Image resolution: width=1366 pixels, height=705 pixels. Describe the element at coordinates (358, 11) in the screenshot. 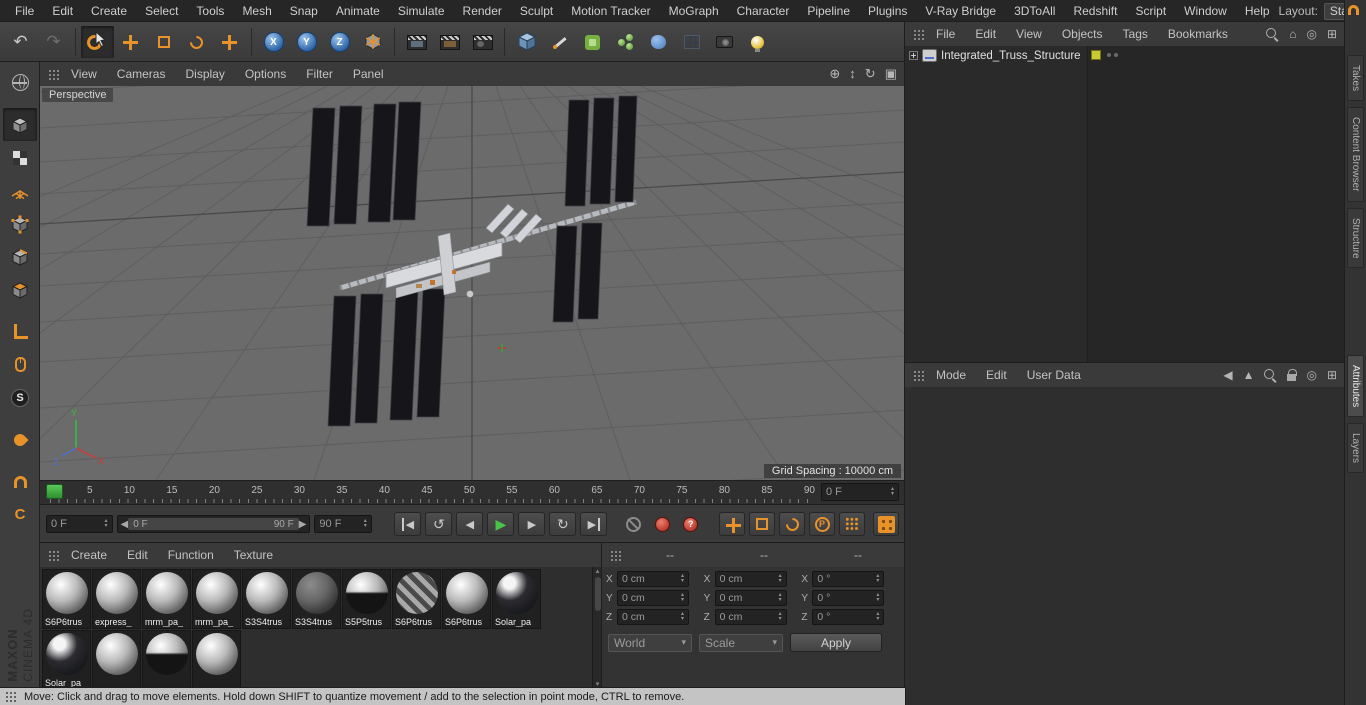

I see `menubar-item: Animate` at that location.